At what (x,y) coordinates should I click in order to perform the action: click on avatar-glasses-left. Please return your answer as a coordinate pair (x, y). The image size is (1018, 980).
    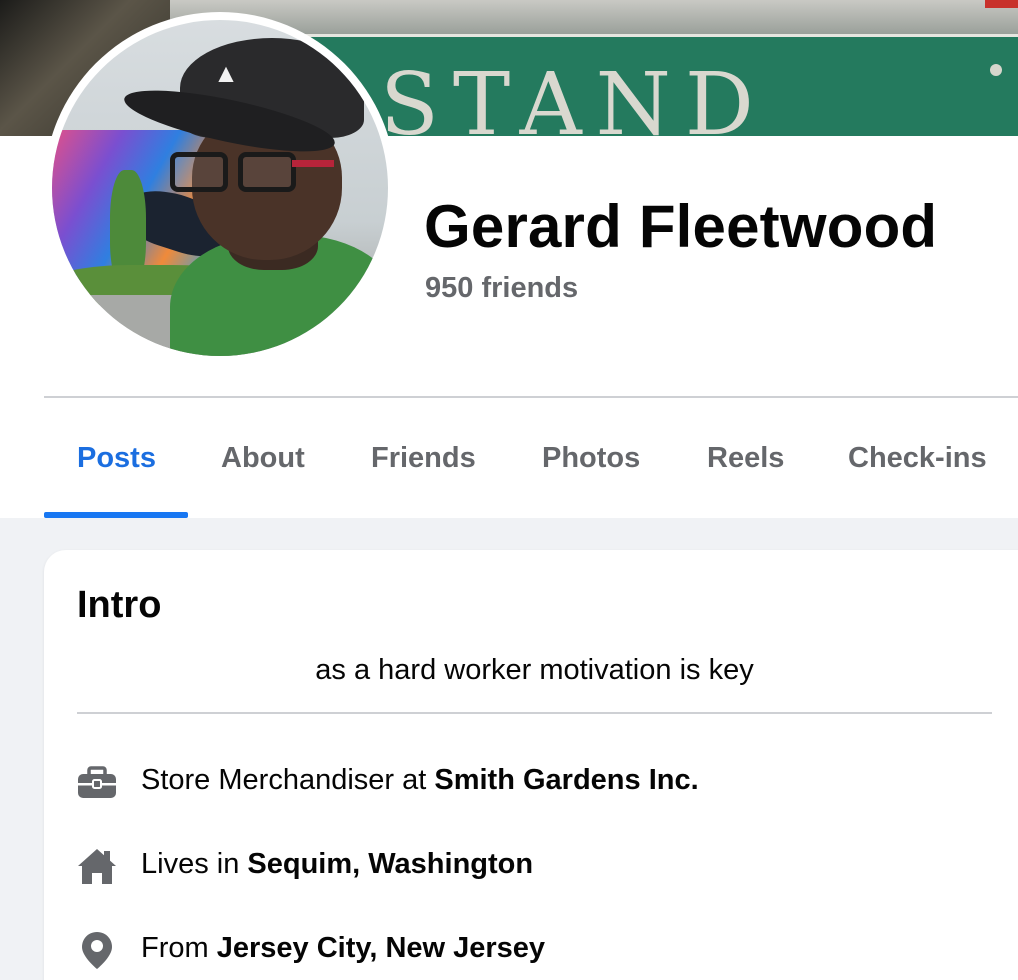
    Looking at the image, I should click on (199, 172).